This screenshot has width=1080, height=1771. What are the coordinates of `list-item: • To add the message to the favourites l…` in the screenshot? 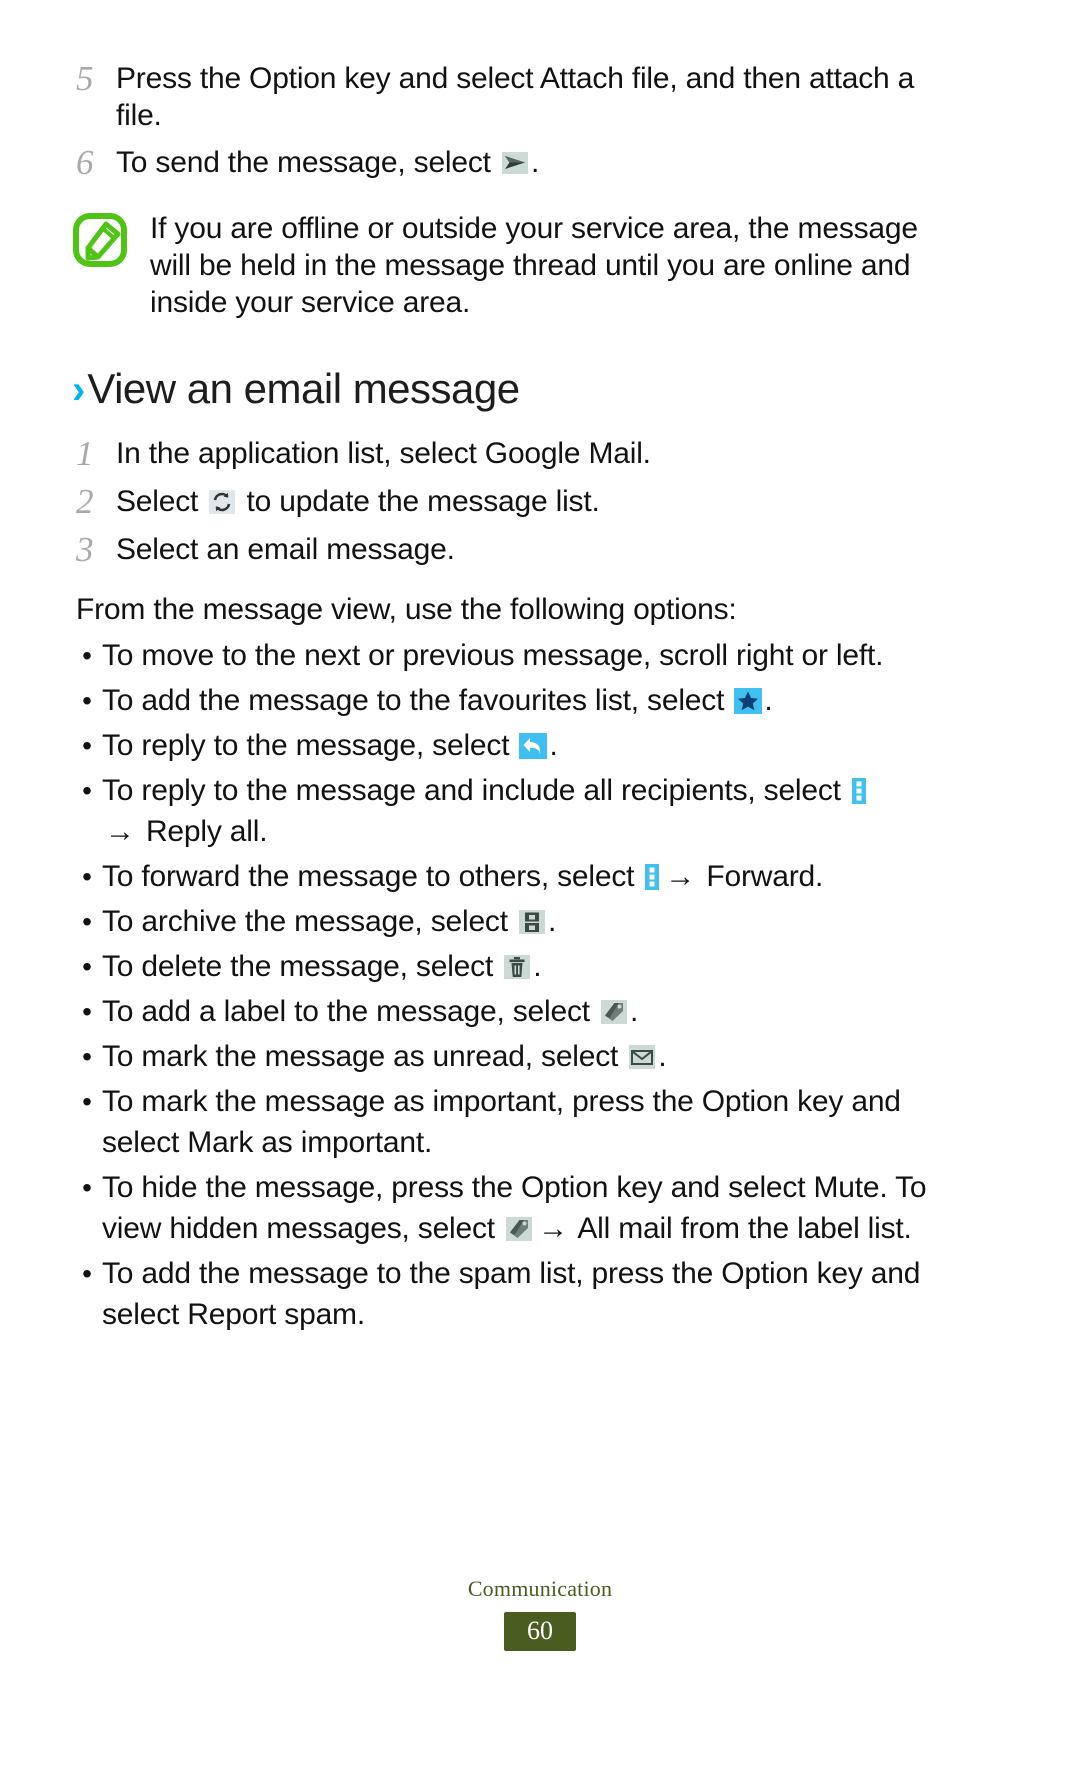 It's located at (512, 700).